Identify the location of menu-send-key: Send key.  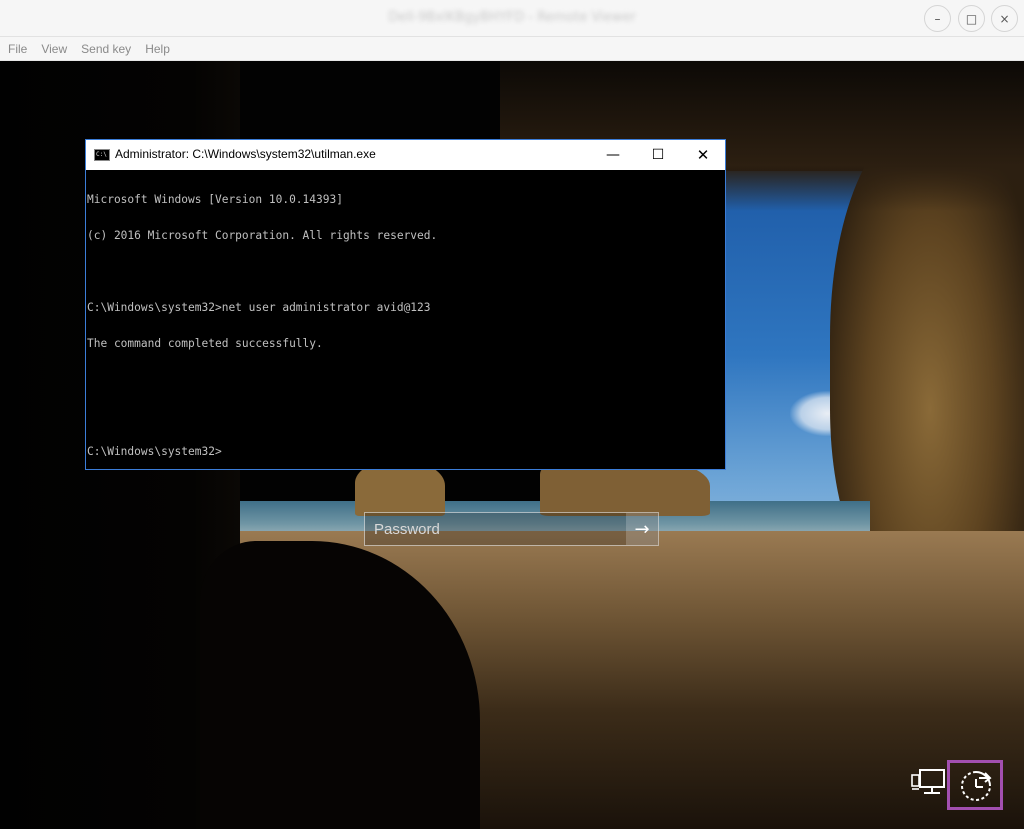
(106, 49).